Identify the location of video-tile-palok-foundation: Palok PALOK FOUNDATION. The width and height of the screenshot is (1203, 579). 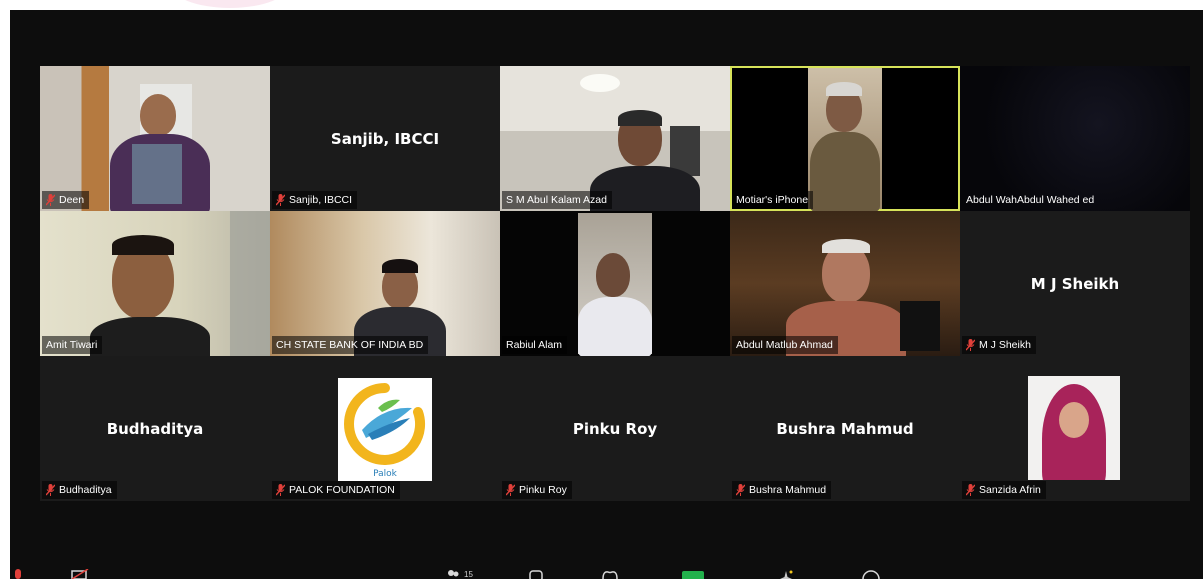
(385, 428).